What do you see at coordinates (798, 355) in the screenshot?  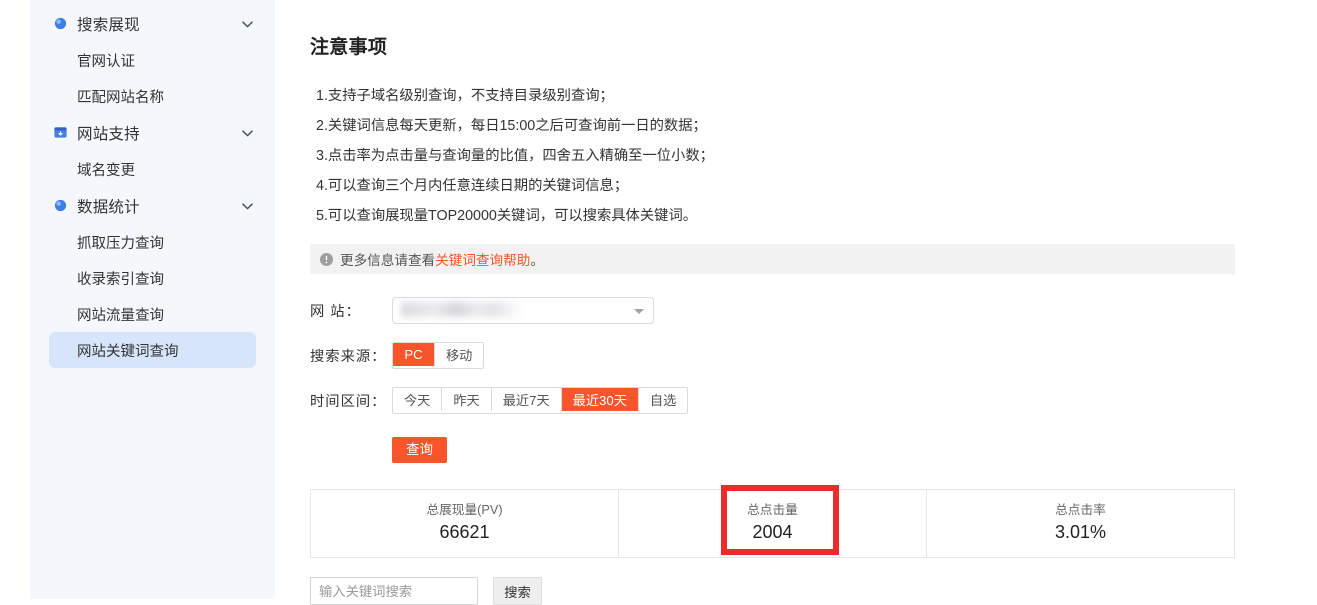 I see `form-row-source: 搜索来源： PC 移动` at bounding box center [798, 355].